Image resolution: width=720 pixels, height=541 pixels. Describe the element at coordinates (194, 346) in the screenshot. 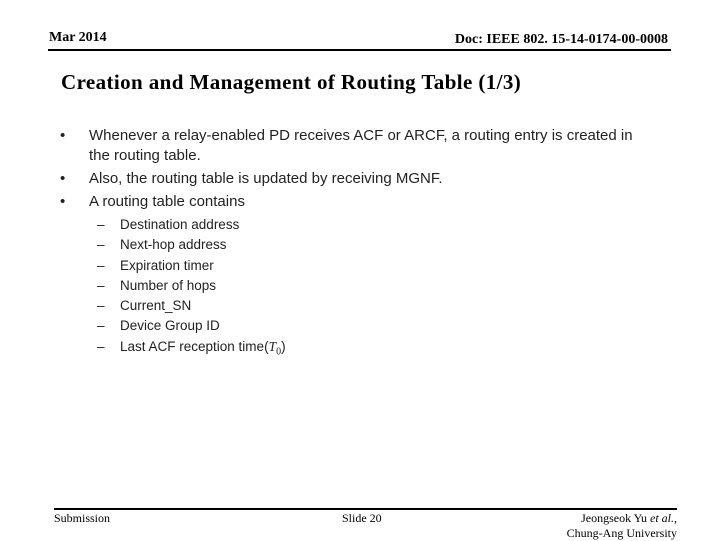

I see `sub-item-text: Last ACF reception time(` at that location.